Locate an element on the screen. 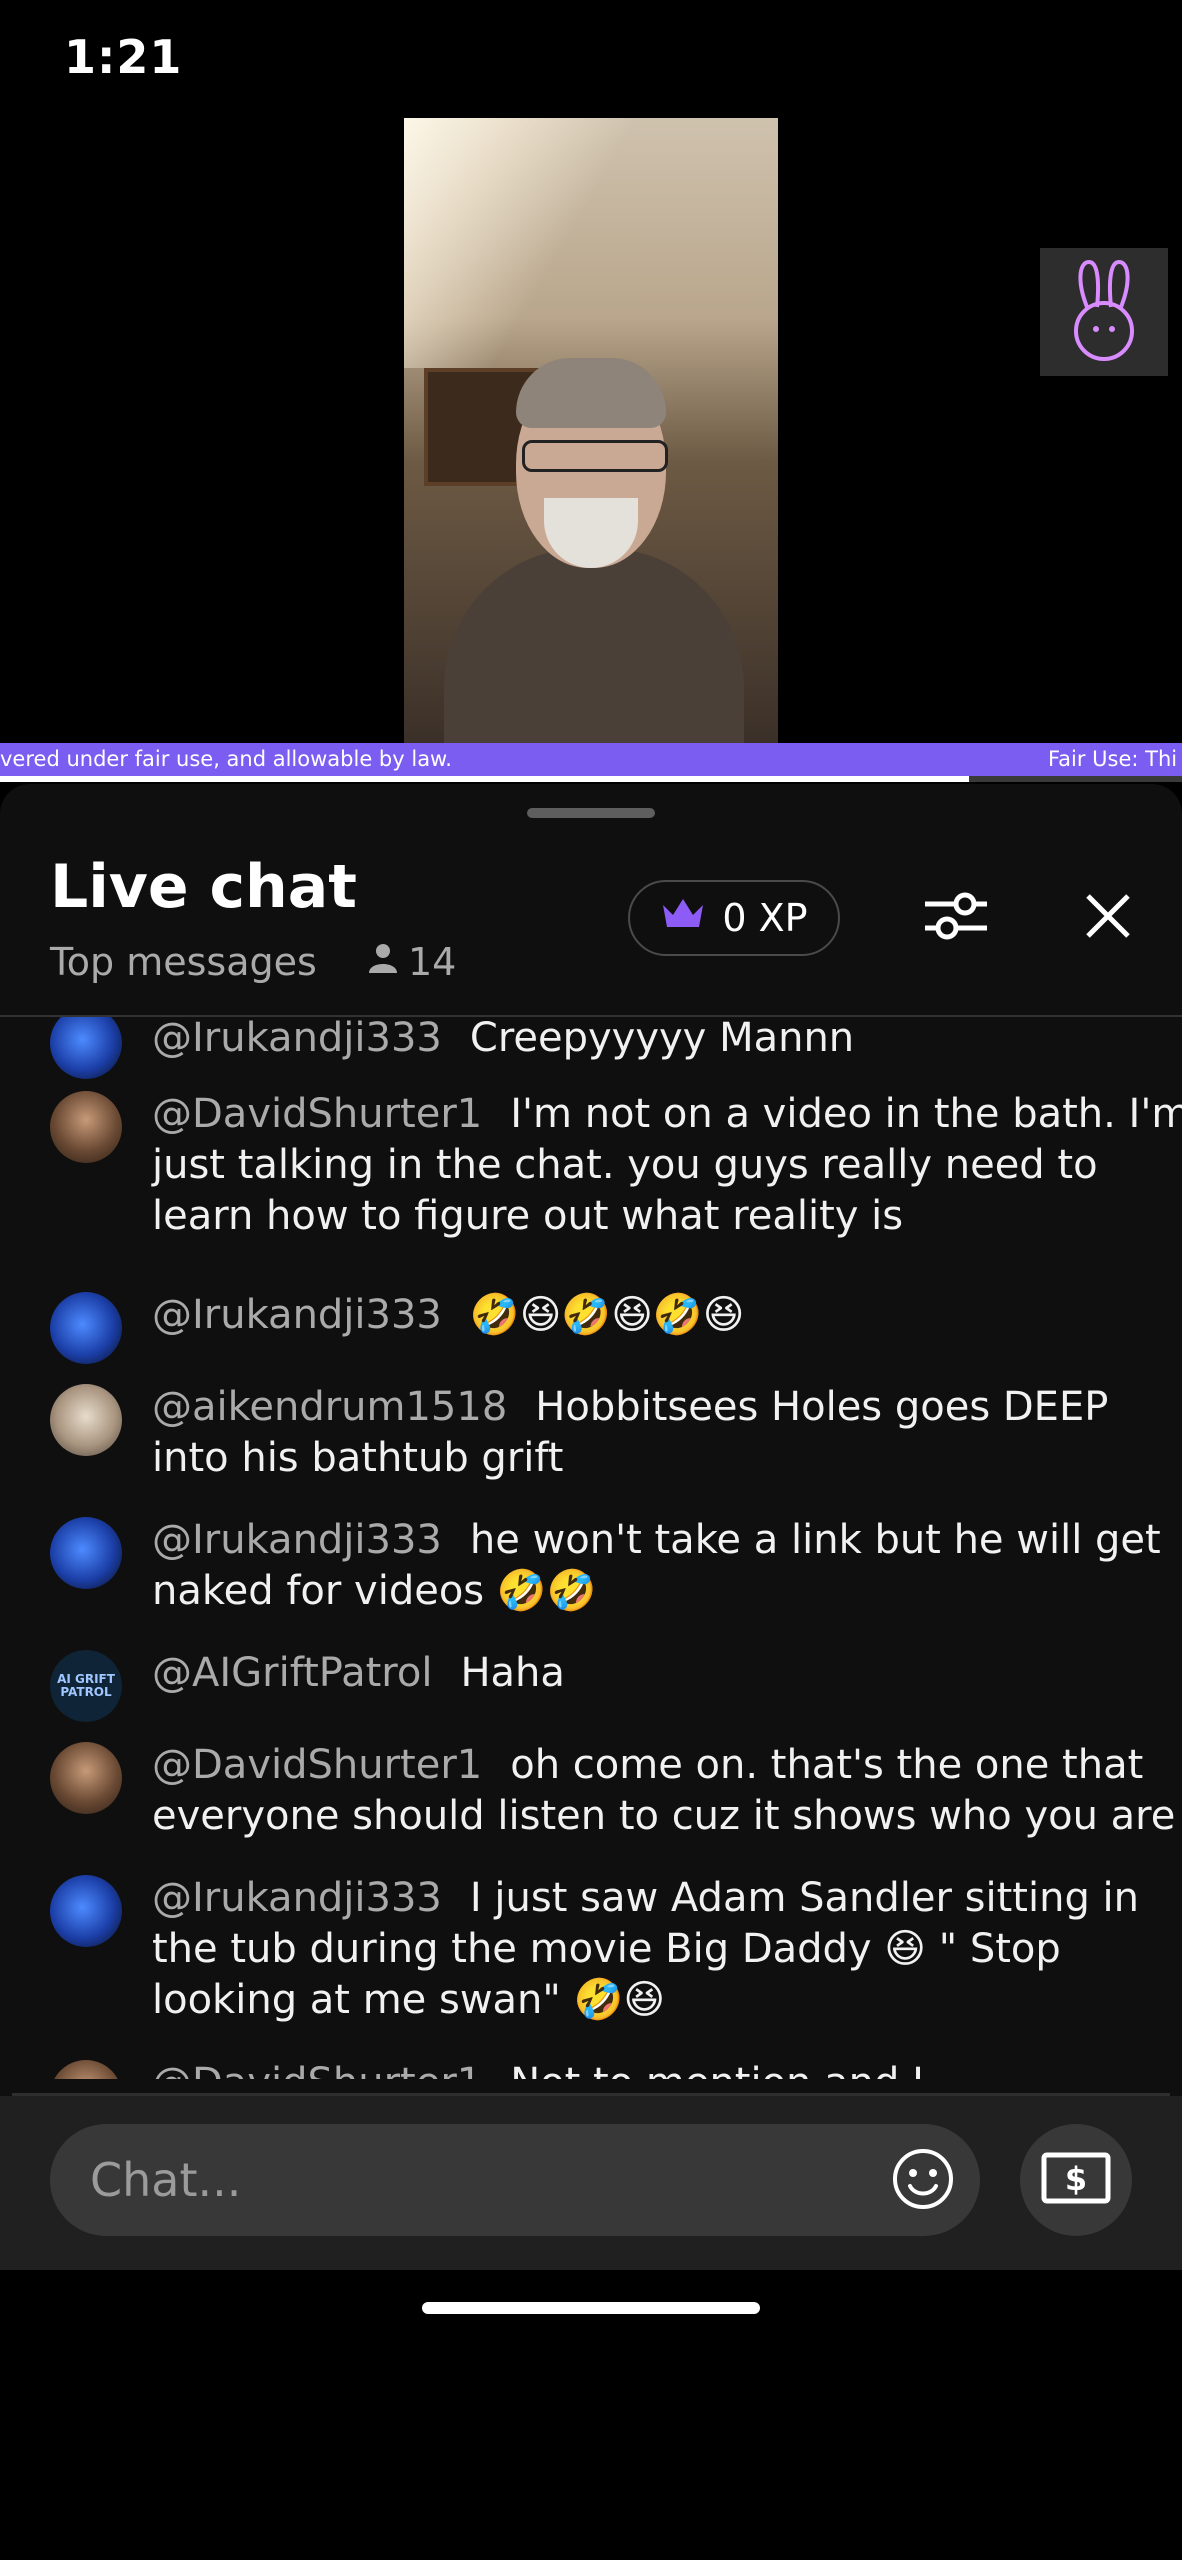  dollar-bill-icon: $ is located at coordinates (1076, 2180).